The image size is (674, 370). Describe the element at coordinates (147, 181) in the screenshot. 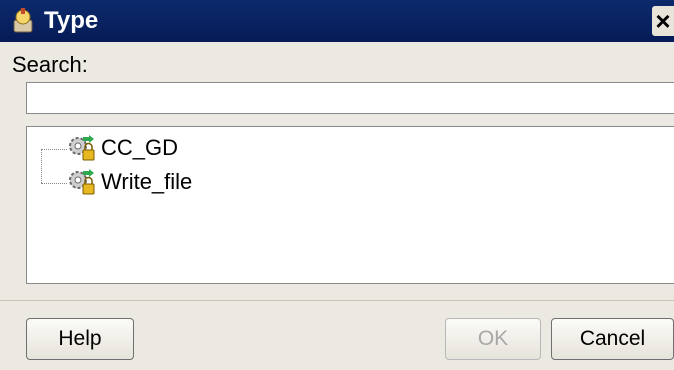

I see `tree-item-label: Write_file` at that location.